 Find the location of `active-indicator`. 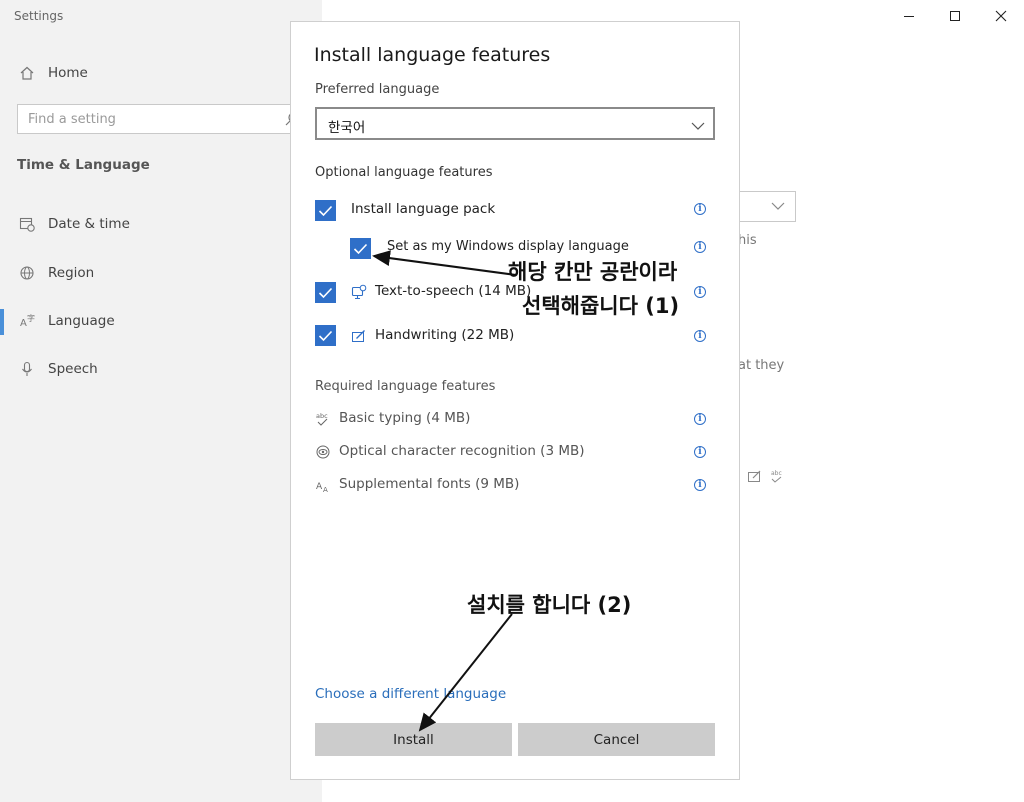

active-indicator is located at coordinates (2, 322).